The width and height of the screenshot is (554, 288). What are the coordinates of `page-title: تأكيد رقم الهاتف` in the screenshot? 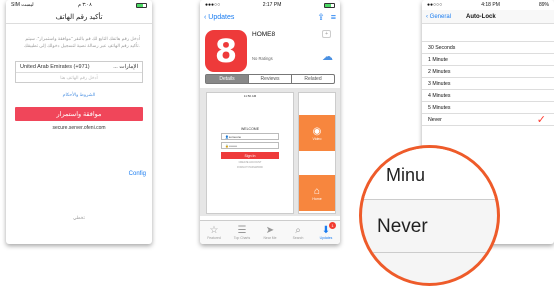 It's located at (79, 17).